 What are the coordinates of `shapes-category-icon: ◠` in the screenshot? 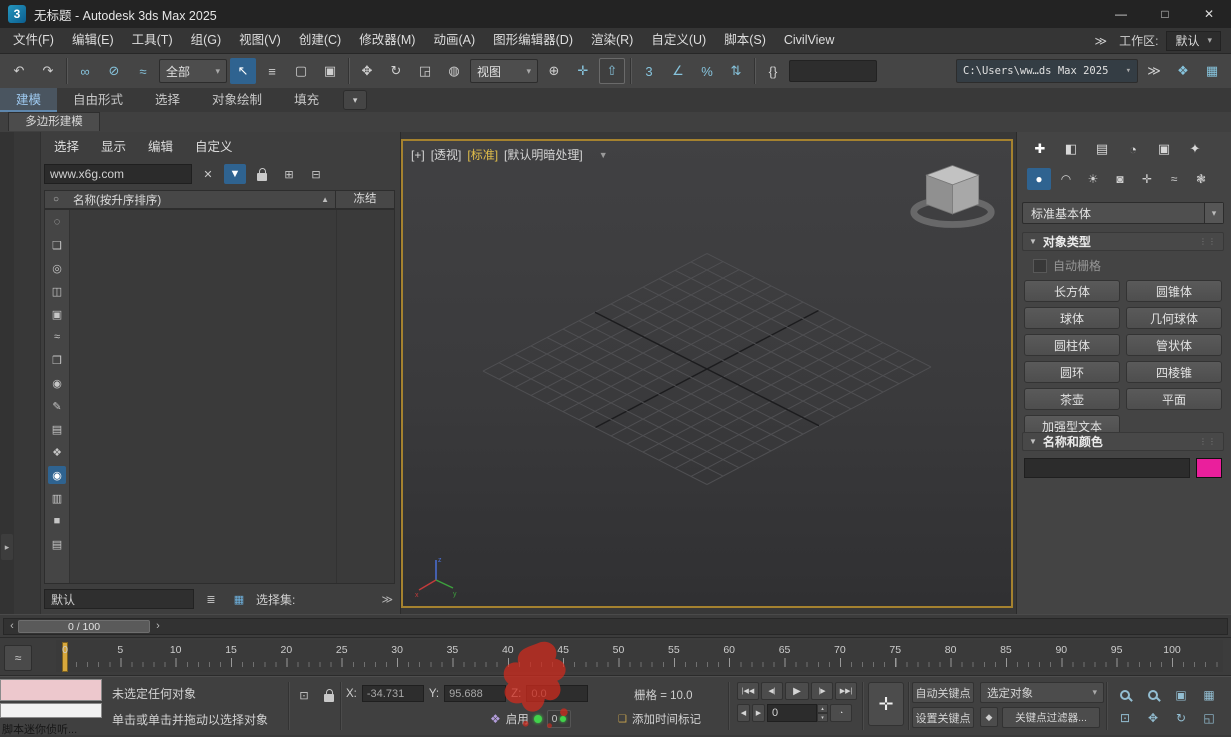 It's located at (1066, 179).